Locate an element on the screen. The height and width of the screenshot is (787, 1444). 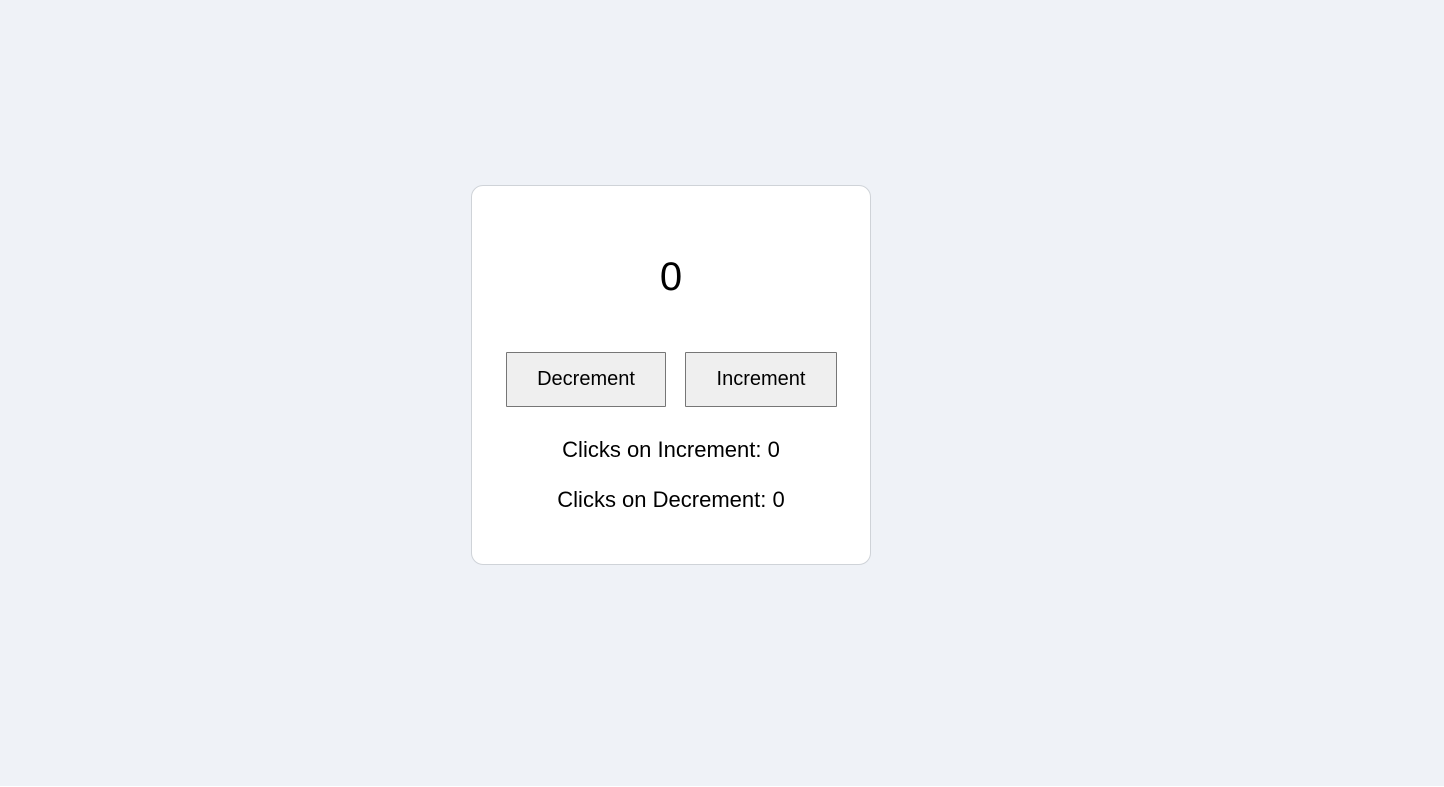
increment-clicks-text: Clicks on Increment: 0 is located at coordinates (671, 449).